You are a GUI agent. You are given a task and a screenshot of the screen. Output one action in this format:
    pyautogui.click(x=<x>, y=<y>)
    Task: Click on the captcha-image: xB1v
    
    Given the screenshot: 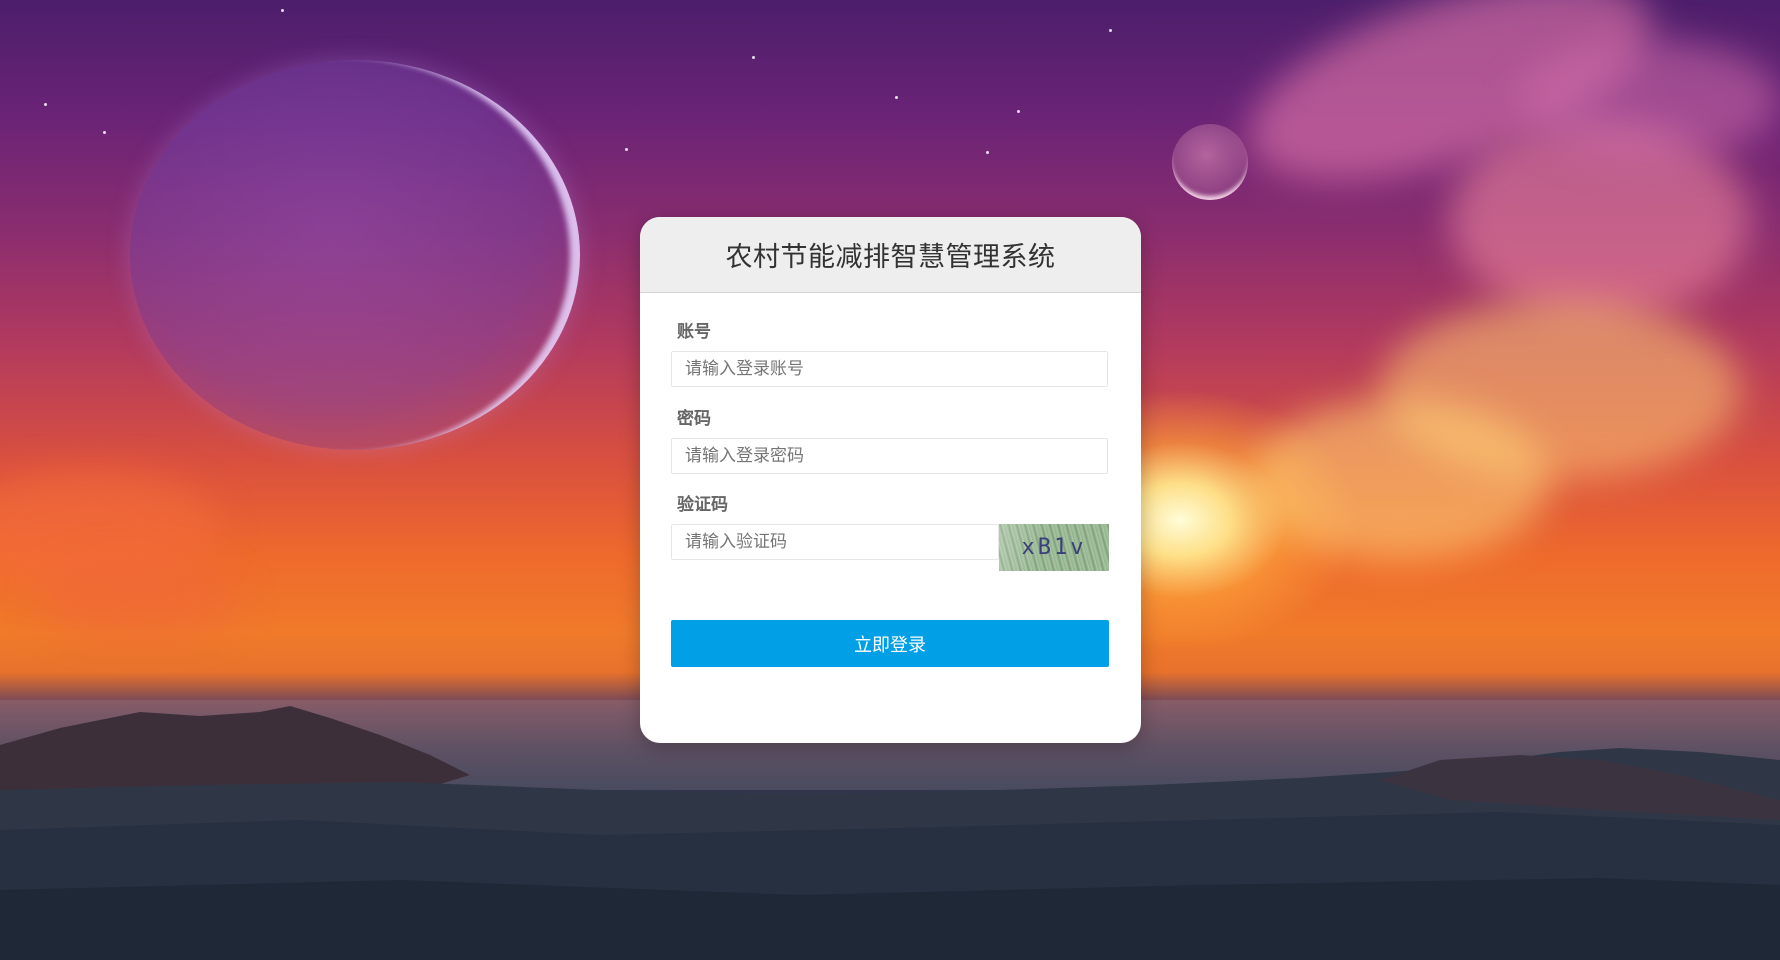 What is the action you would take?
    pyautogui.click(x=1054, y=547)
    